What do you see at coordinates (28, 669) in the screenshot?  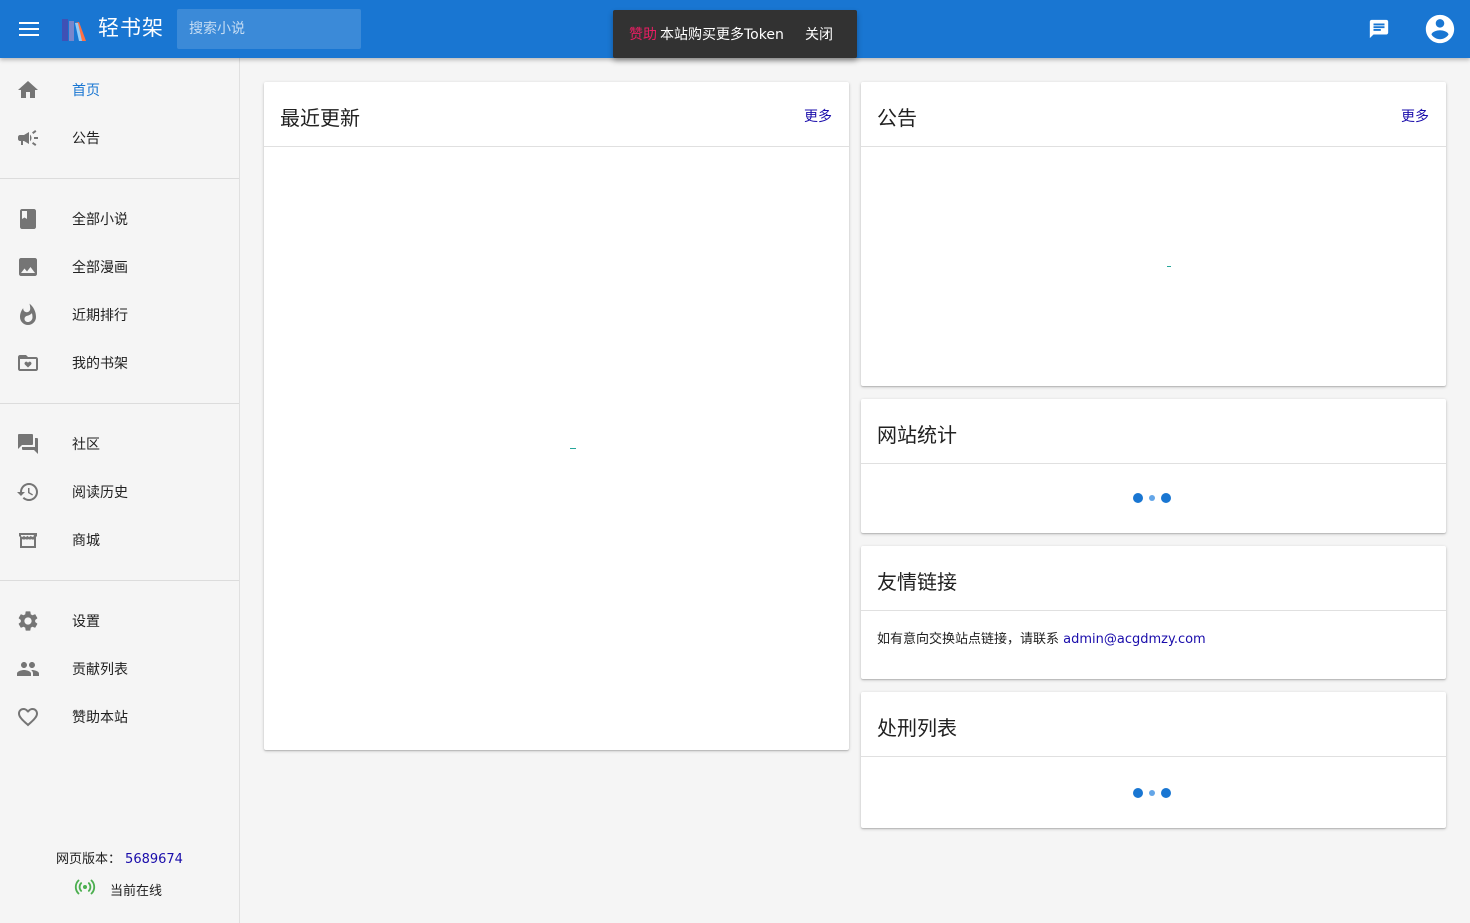 I see `people-icon` at bounding box center [28, 669].